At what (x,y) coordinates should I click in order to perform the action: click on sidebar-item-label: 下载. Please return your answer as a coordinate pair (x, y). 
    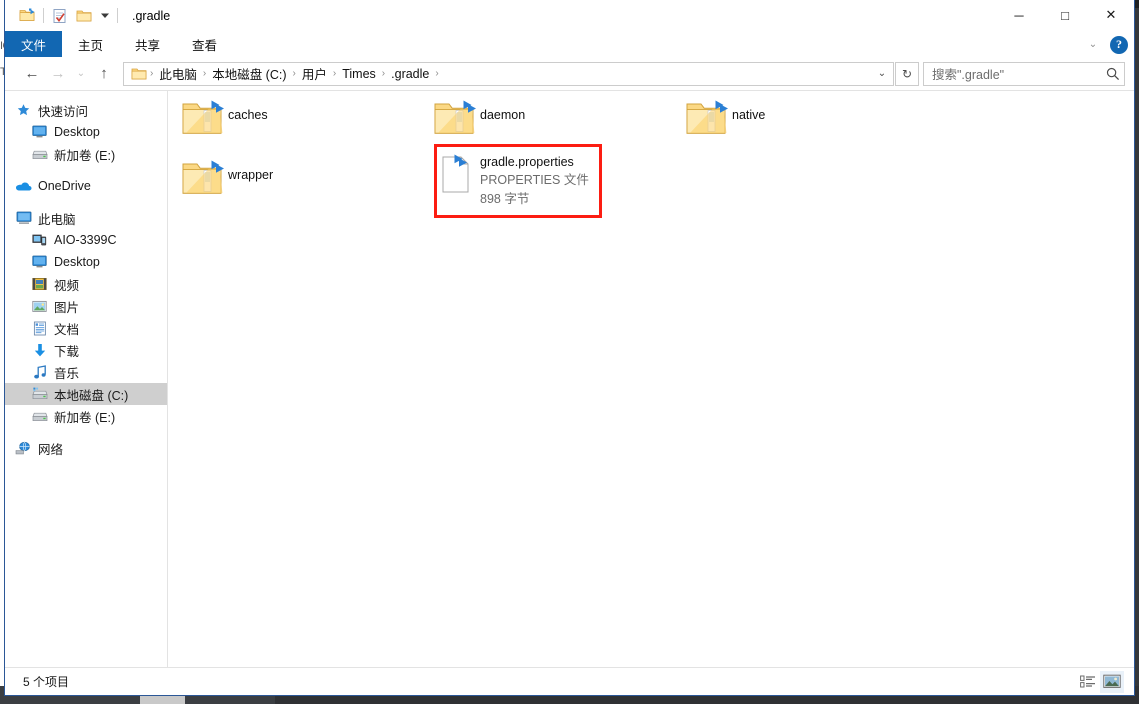
    Looking at the image, I should click on (67, 351).